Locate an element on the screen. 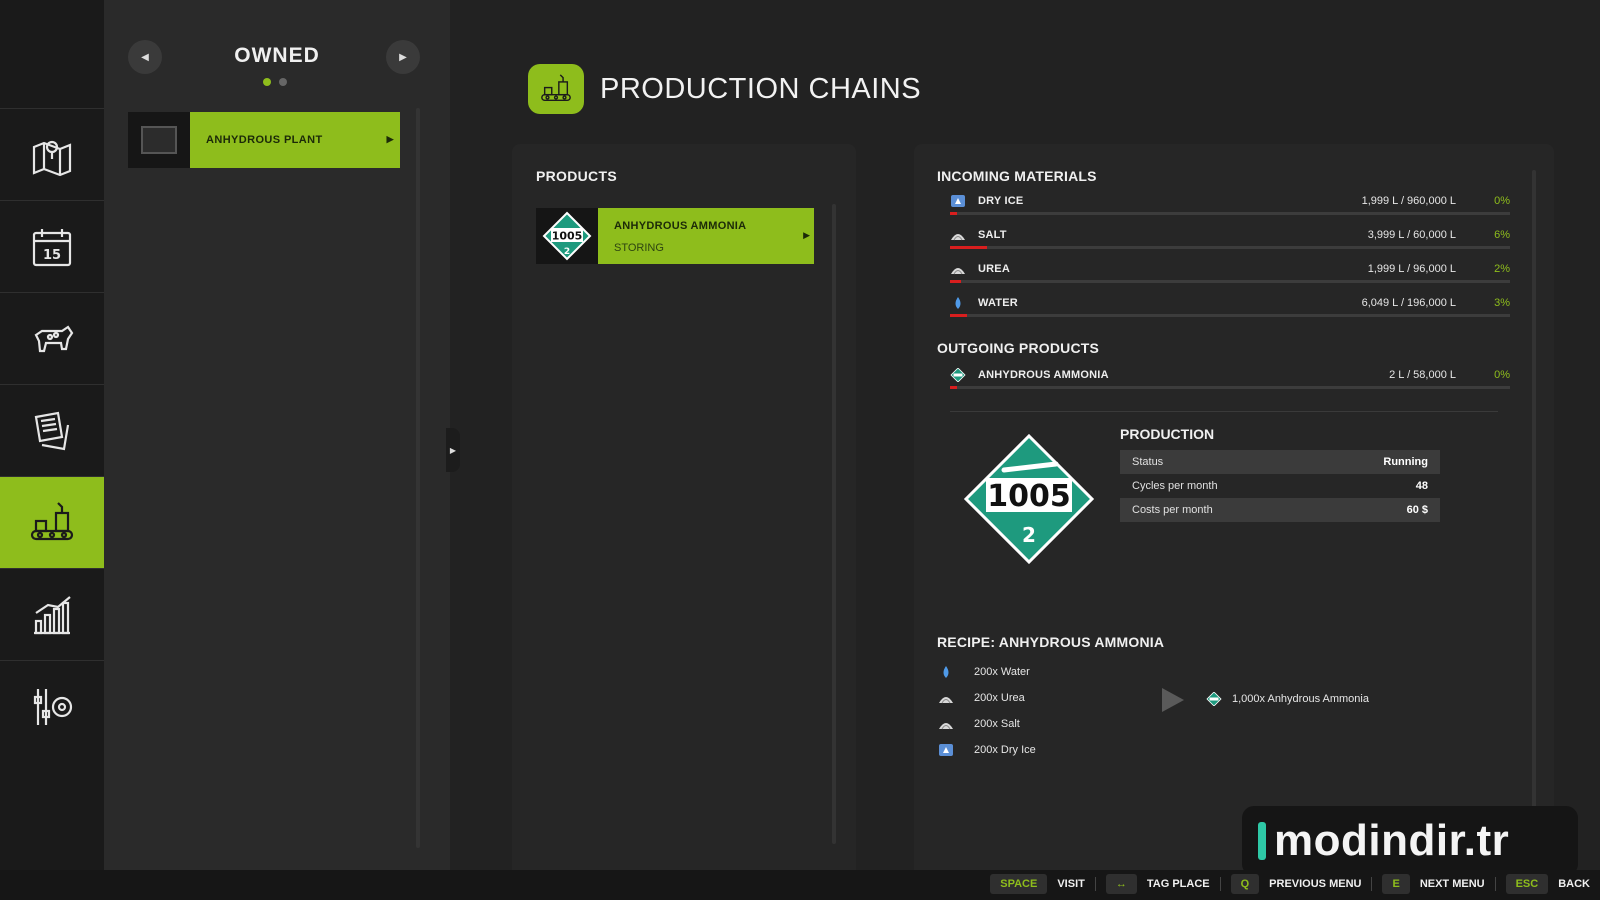 The width and height of the screenshot is (1600, 900). ammonia-icon is located at coordinates (1214, 699).